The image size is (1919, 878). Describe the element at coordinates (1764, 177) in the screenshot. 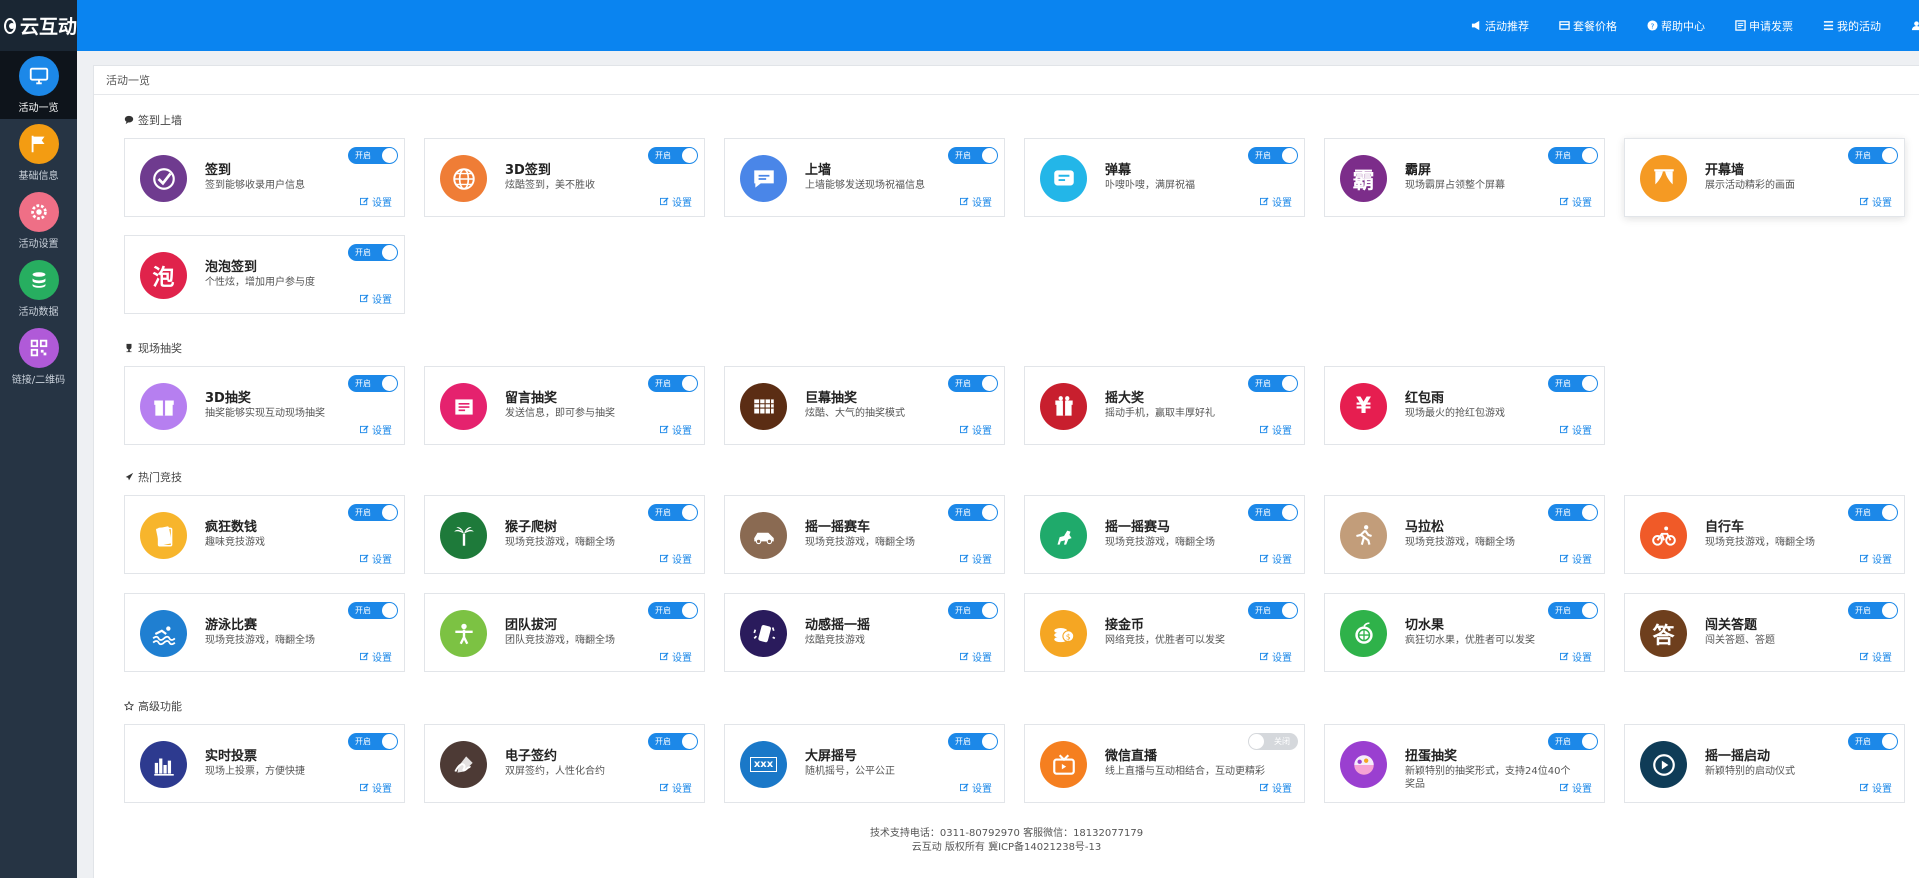

I see `activity-card: 开幕墙 展示活动精彩的画面 开启 设置` at that location.